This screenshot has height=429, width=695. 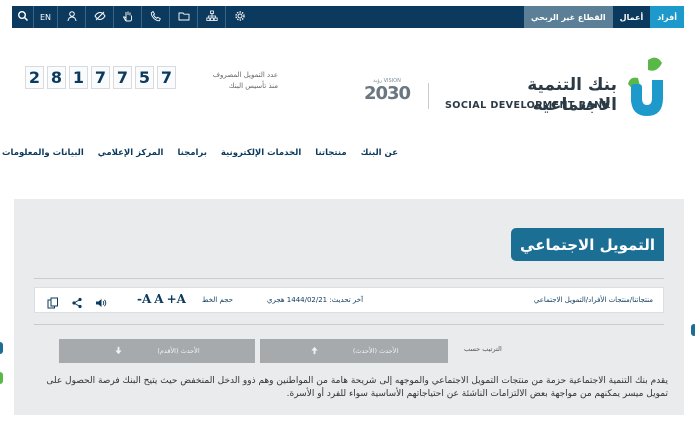 I want to click on arrow-up-icon, so click(x=314, y=351).